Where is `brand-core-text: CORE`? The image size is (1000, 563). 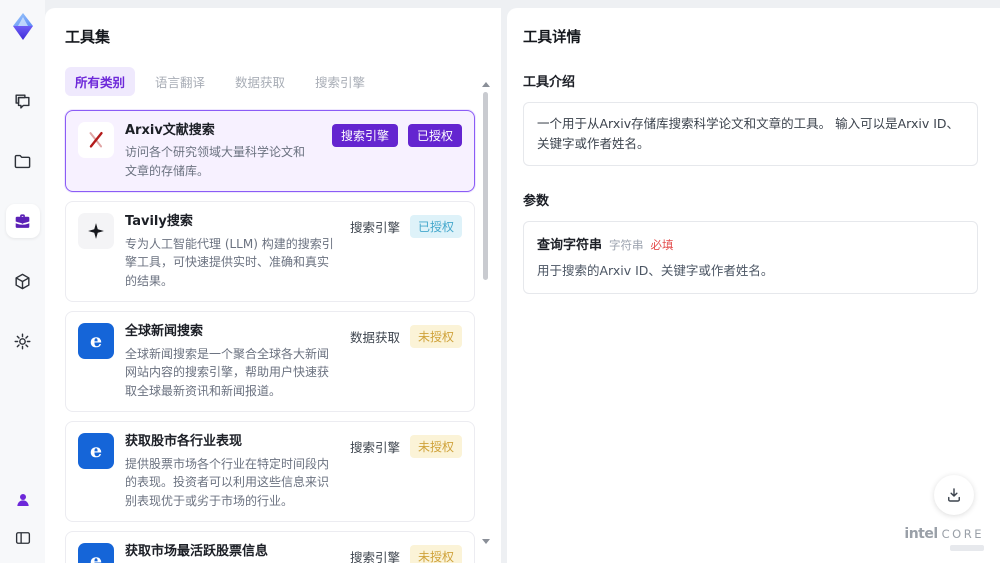
brand-core-text: CORE is located at coordinates (962, 534).